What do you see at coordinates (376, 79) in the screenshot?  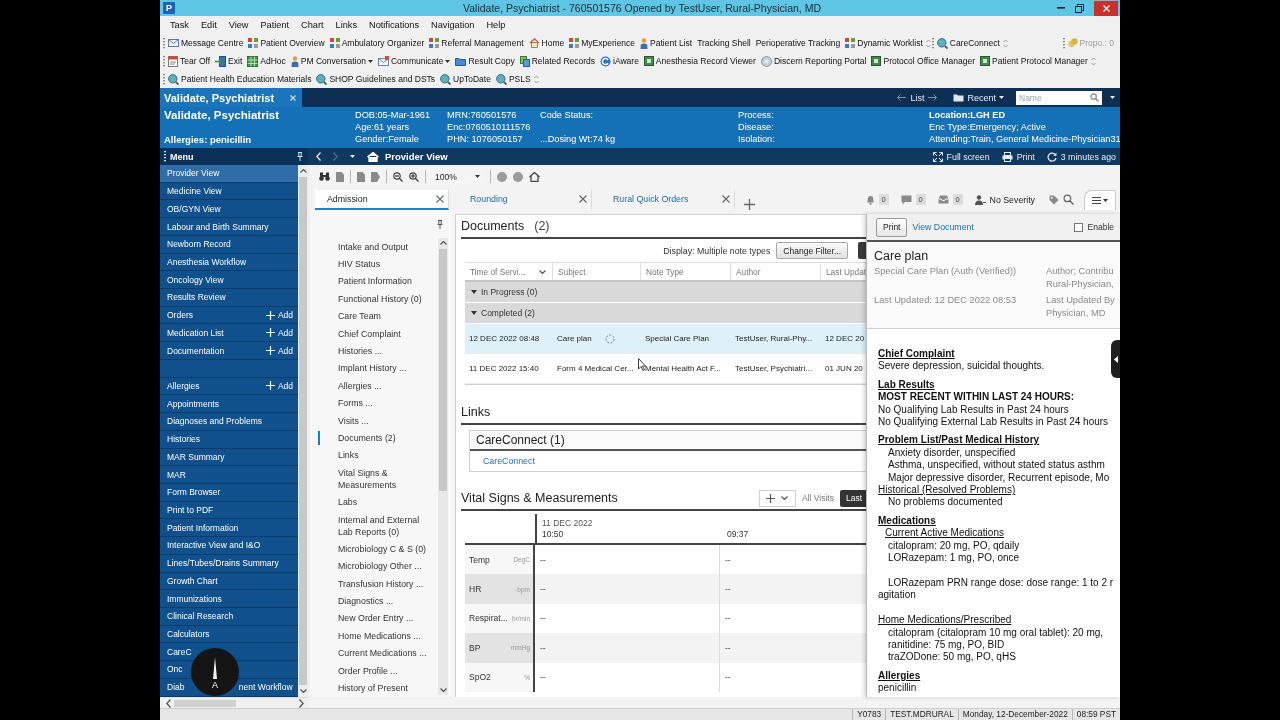 I see `toolbar-button: SHOP Guidelines and DSTs` at bounding box center [376, 79].